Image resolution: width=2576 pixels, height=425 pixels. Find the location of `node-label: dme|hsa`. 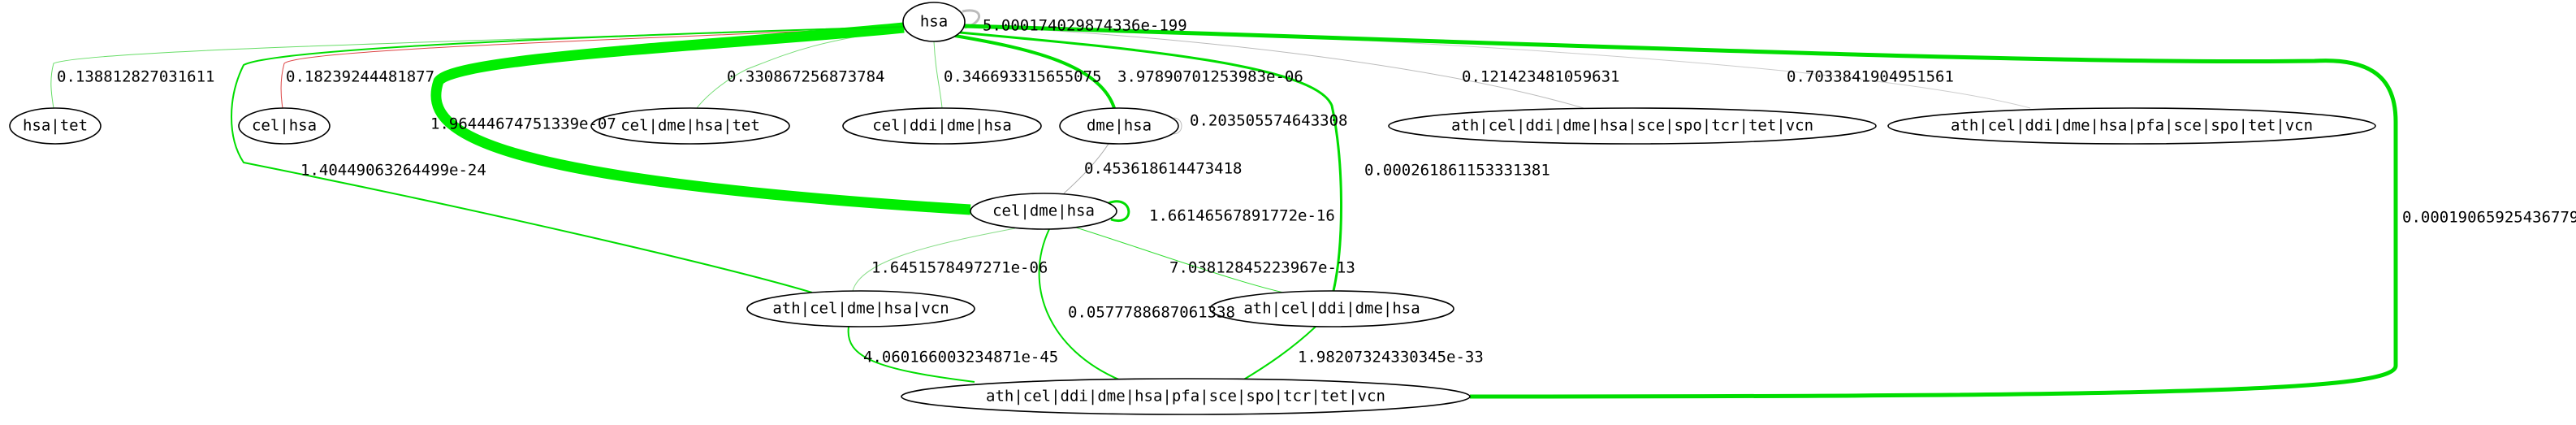

node-label: dme|hsa is located at coordinates (1120, 126).